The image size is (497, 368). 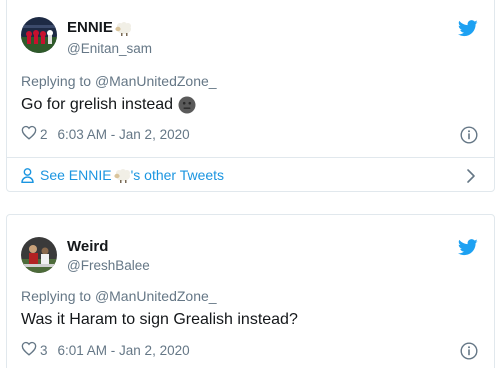 I want to click on neutral-face-emoji-icon, so click(x=187, y=105).